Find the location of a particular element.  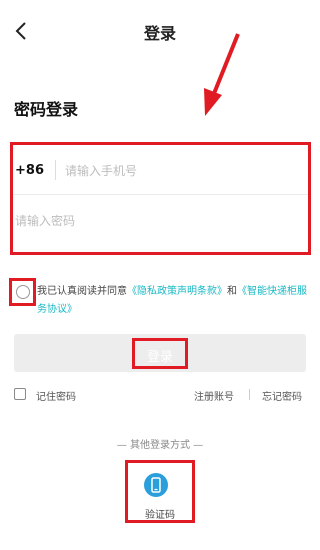

agreement-conjunction: 和 is located at coordinates (232, 291).